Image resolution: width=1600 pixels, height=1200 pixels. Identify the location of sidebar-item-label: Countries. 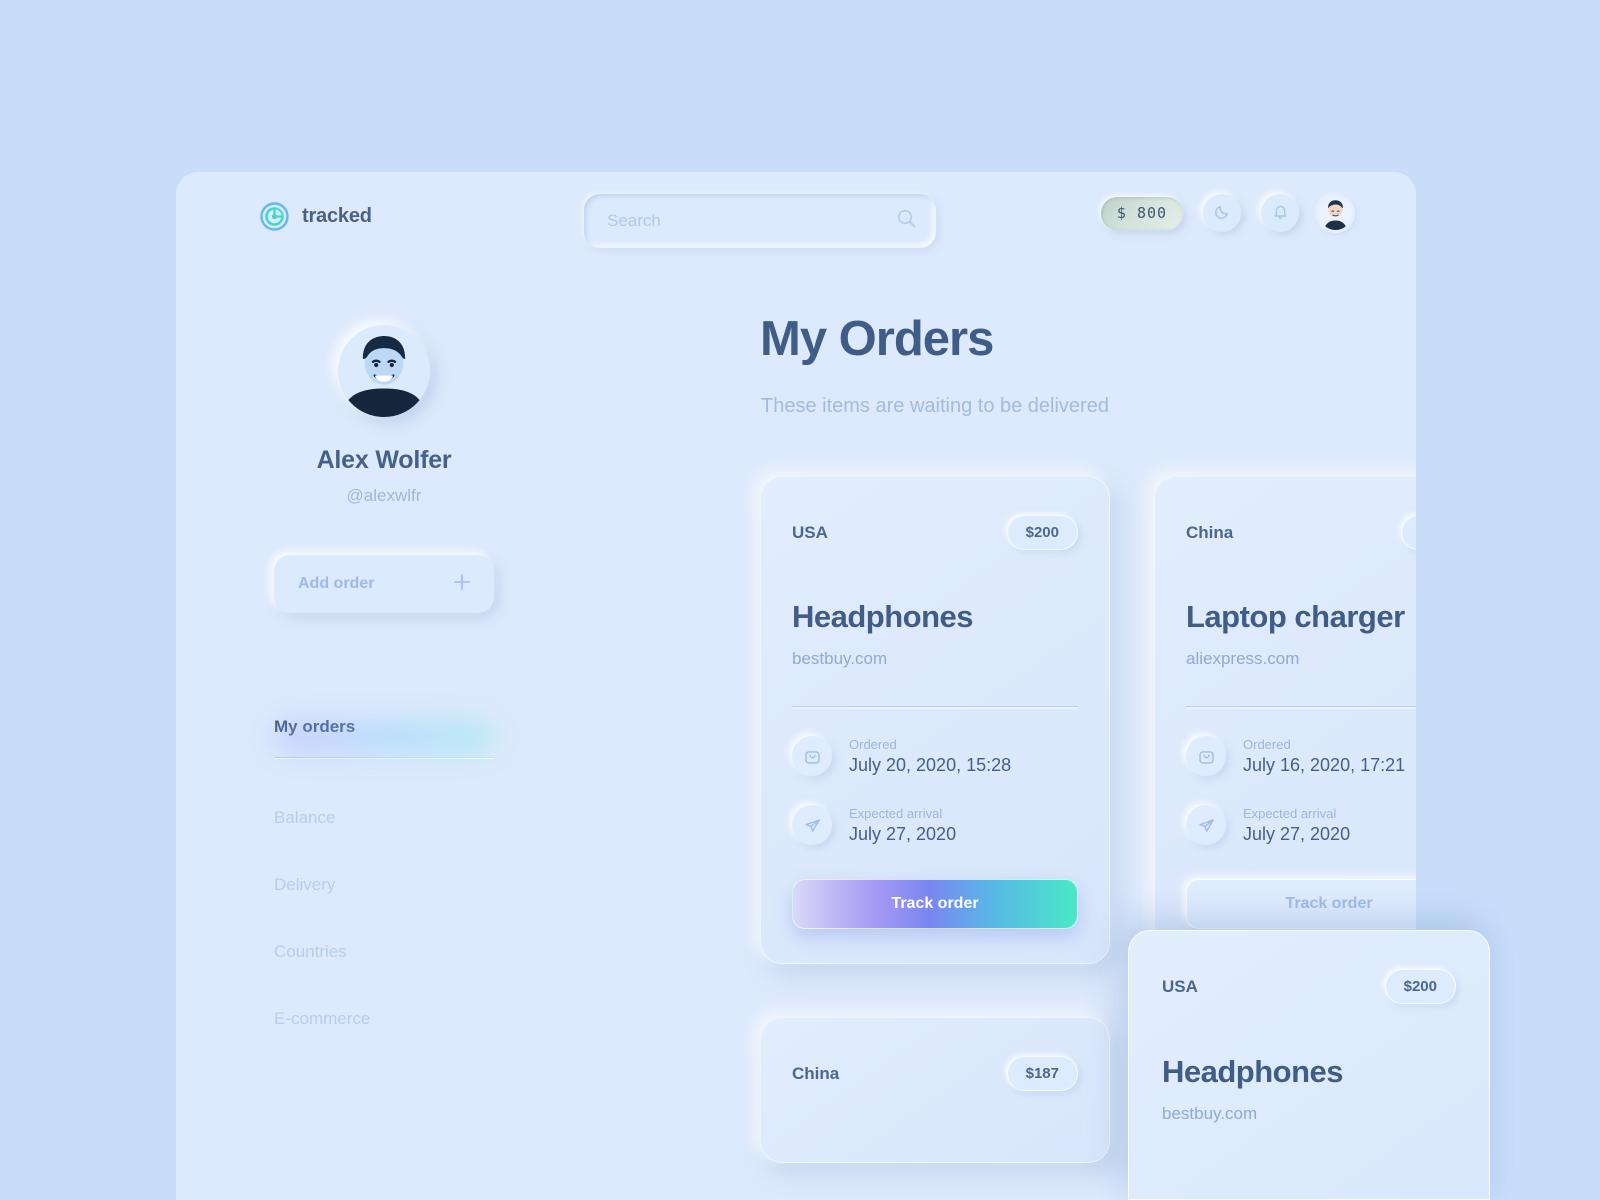
(310, 951).